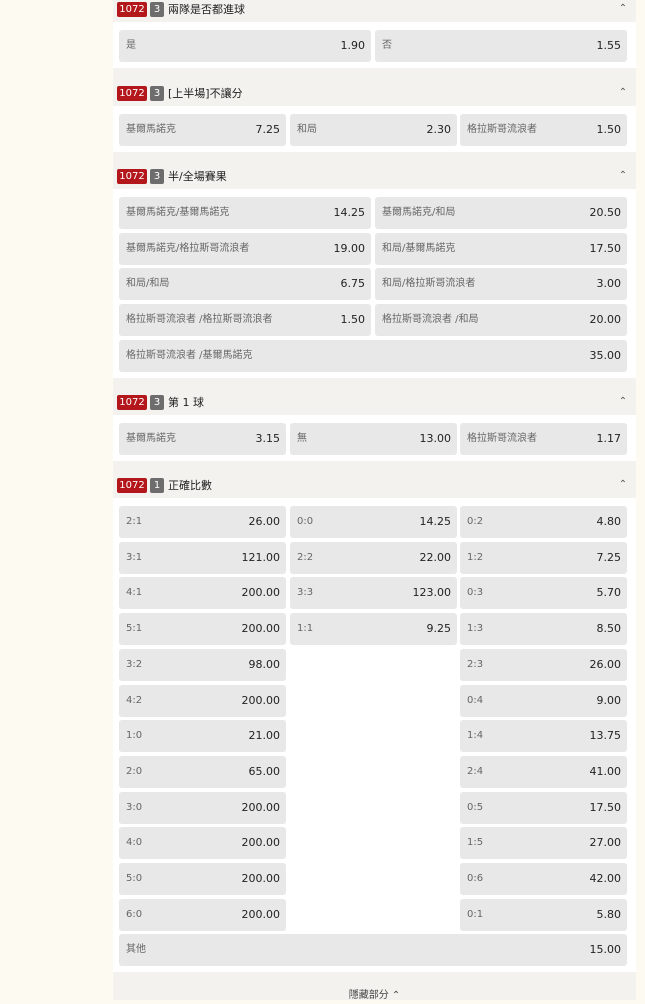  What do you see at coordinates (157, 485) in the screenshot?
I see `market-count-badge: 1` at bounding box center [157, 485].